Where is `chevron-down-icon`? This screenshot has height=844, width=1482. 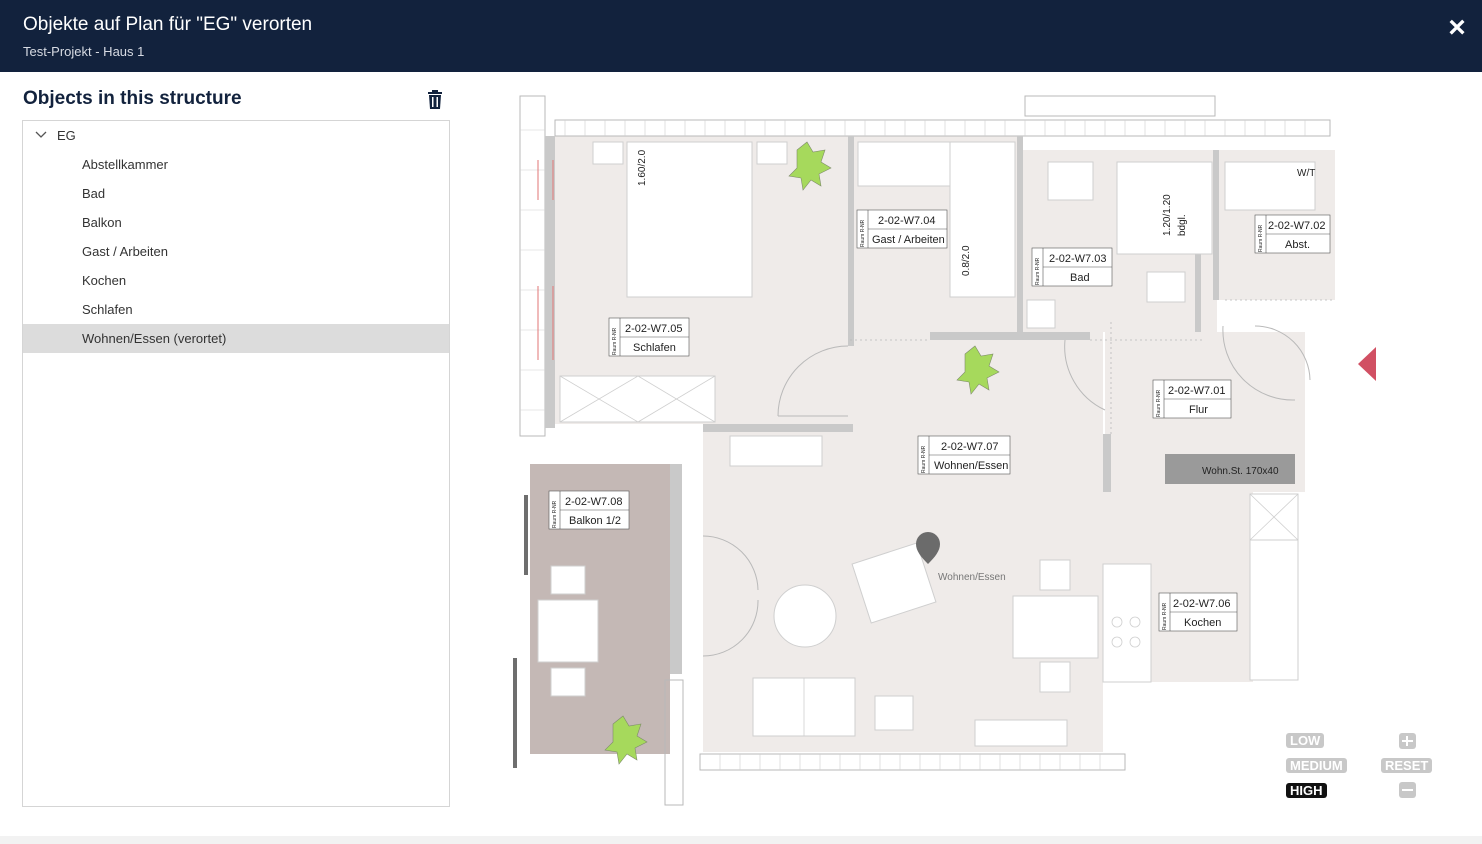
chevron-down-icon is located at coordinates (41, 135).